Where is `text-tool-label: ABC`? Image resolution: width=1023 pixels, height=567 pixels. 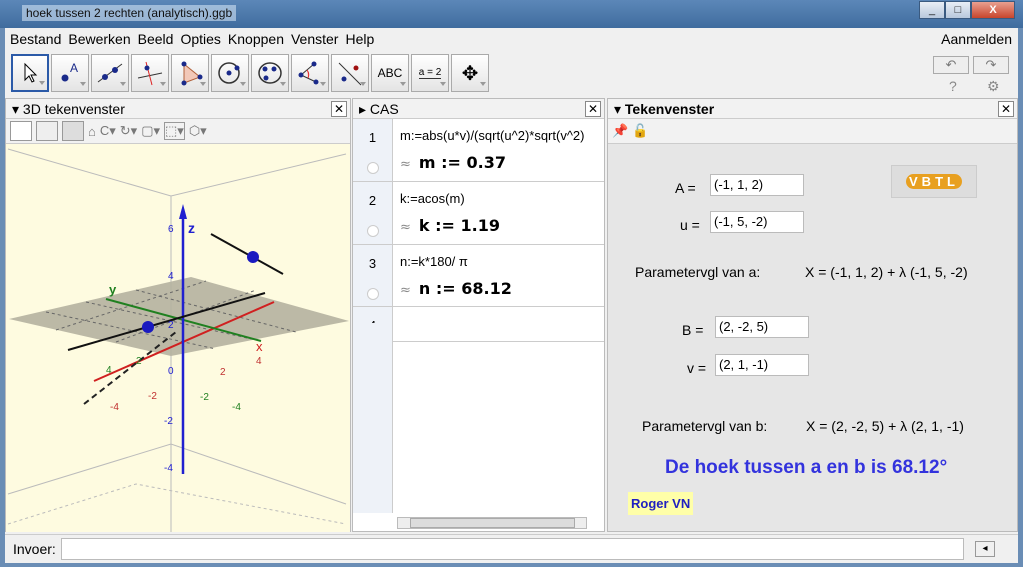
text-tool-label: ABC is located at coordinates (390, 73).